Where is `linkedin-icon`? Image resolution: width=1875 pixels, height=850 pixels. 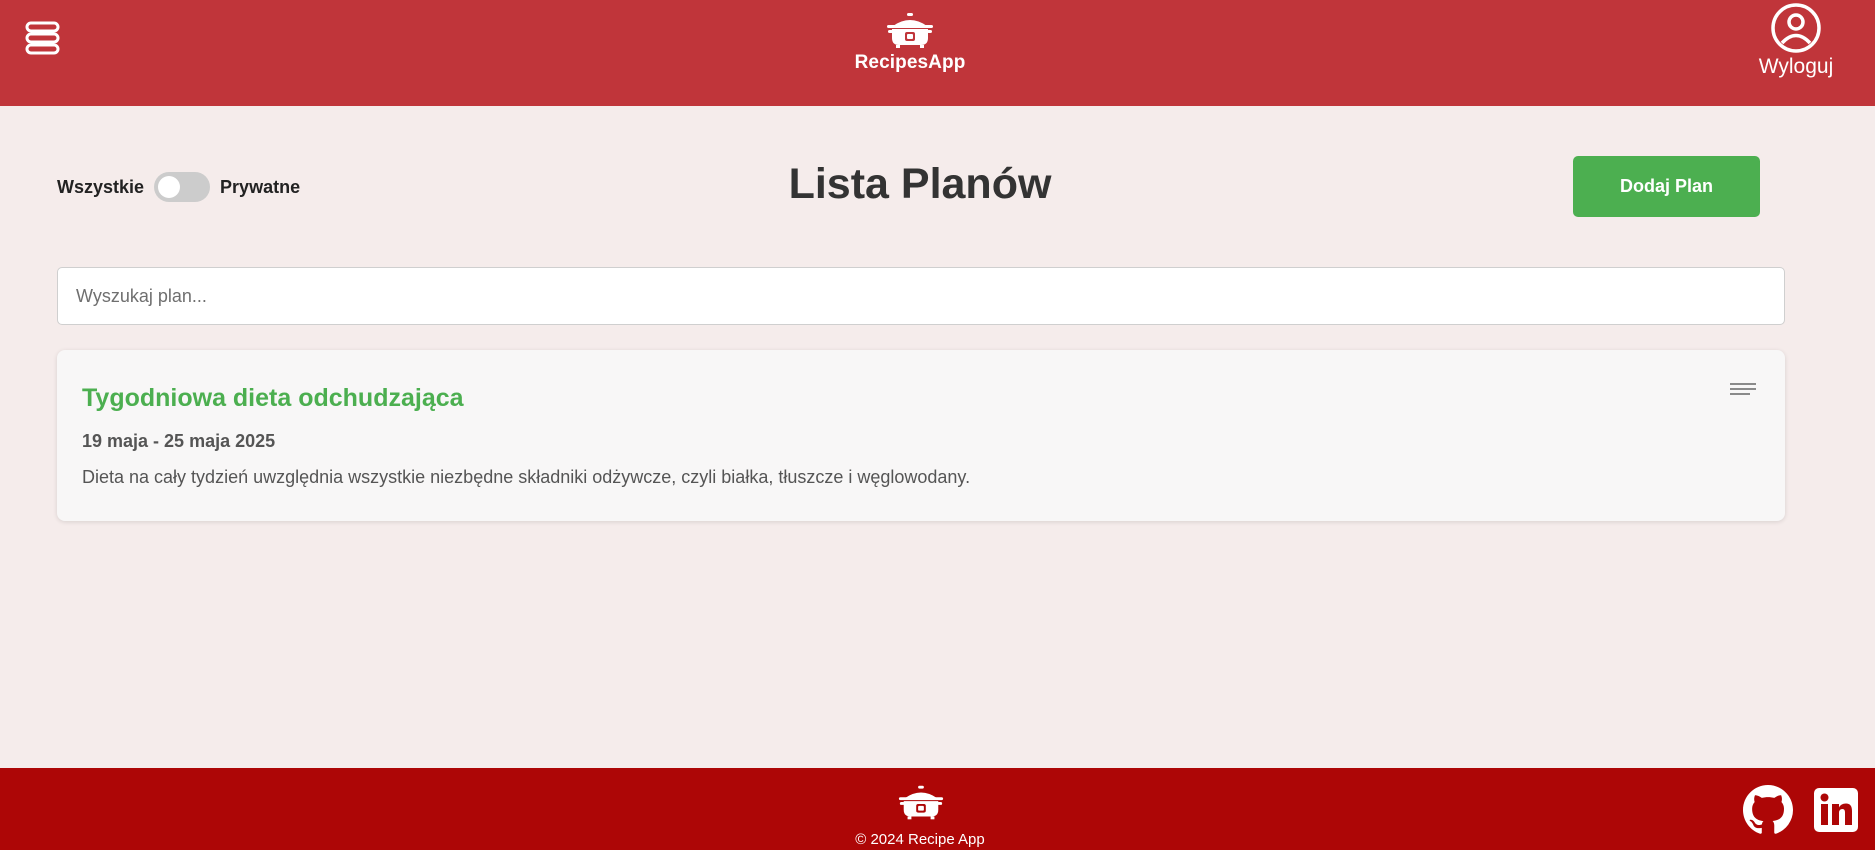
linkedin-icon is located at coordinates (1836, 810).